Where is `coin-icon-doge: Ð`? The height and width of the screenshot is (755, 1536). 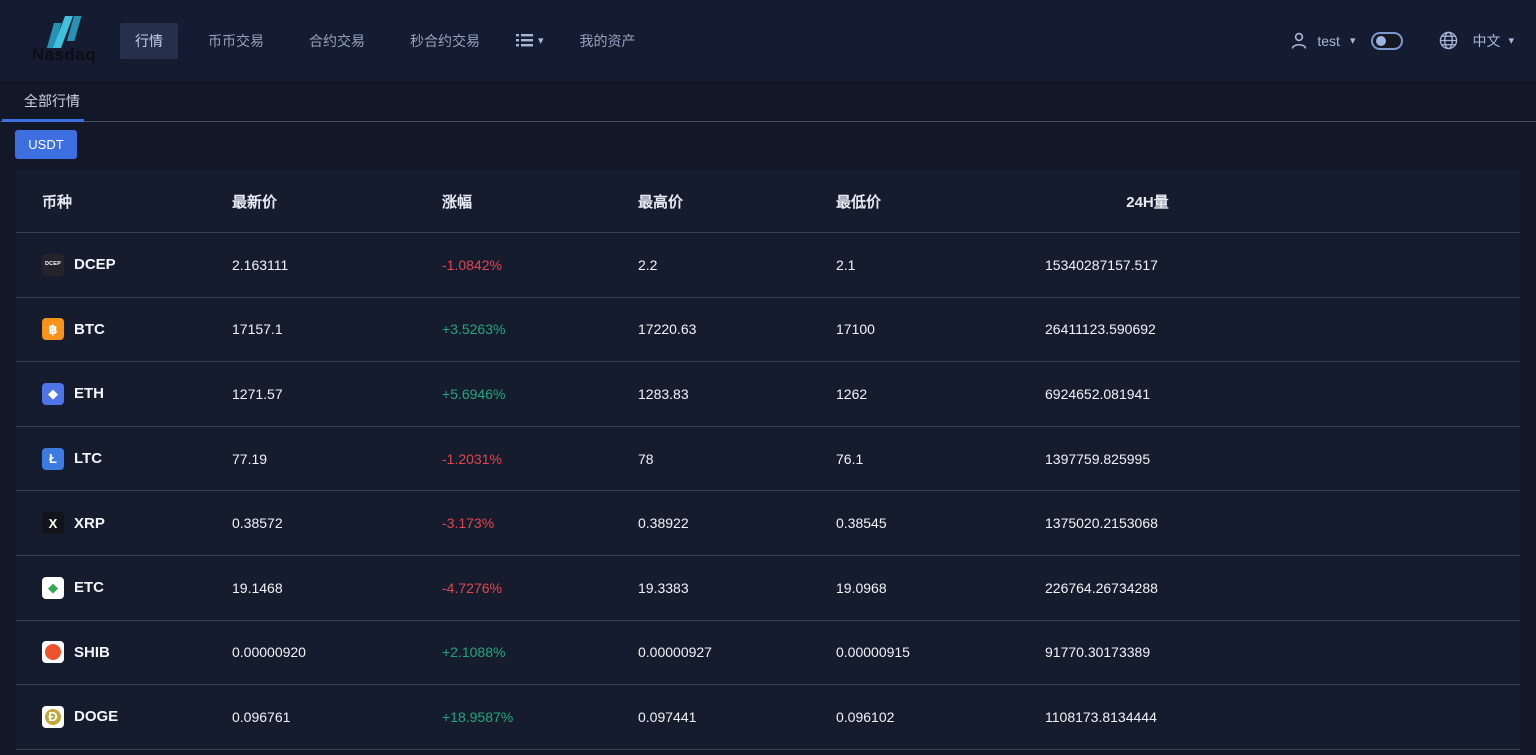
coin-icon-doge: Ð is located at coordinates (53, 716).